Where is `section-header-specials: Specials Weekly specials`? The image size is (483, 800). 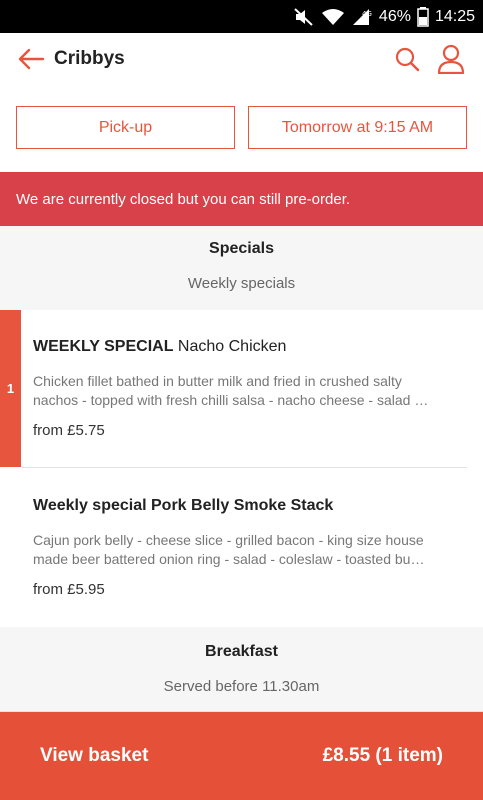 section-header-specials: Specials Weekly specials is located at coordinates (241, 268).